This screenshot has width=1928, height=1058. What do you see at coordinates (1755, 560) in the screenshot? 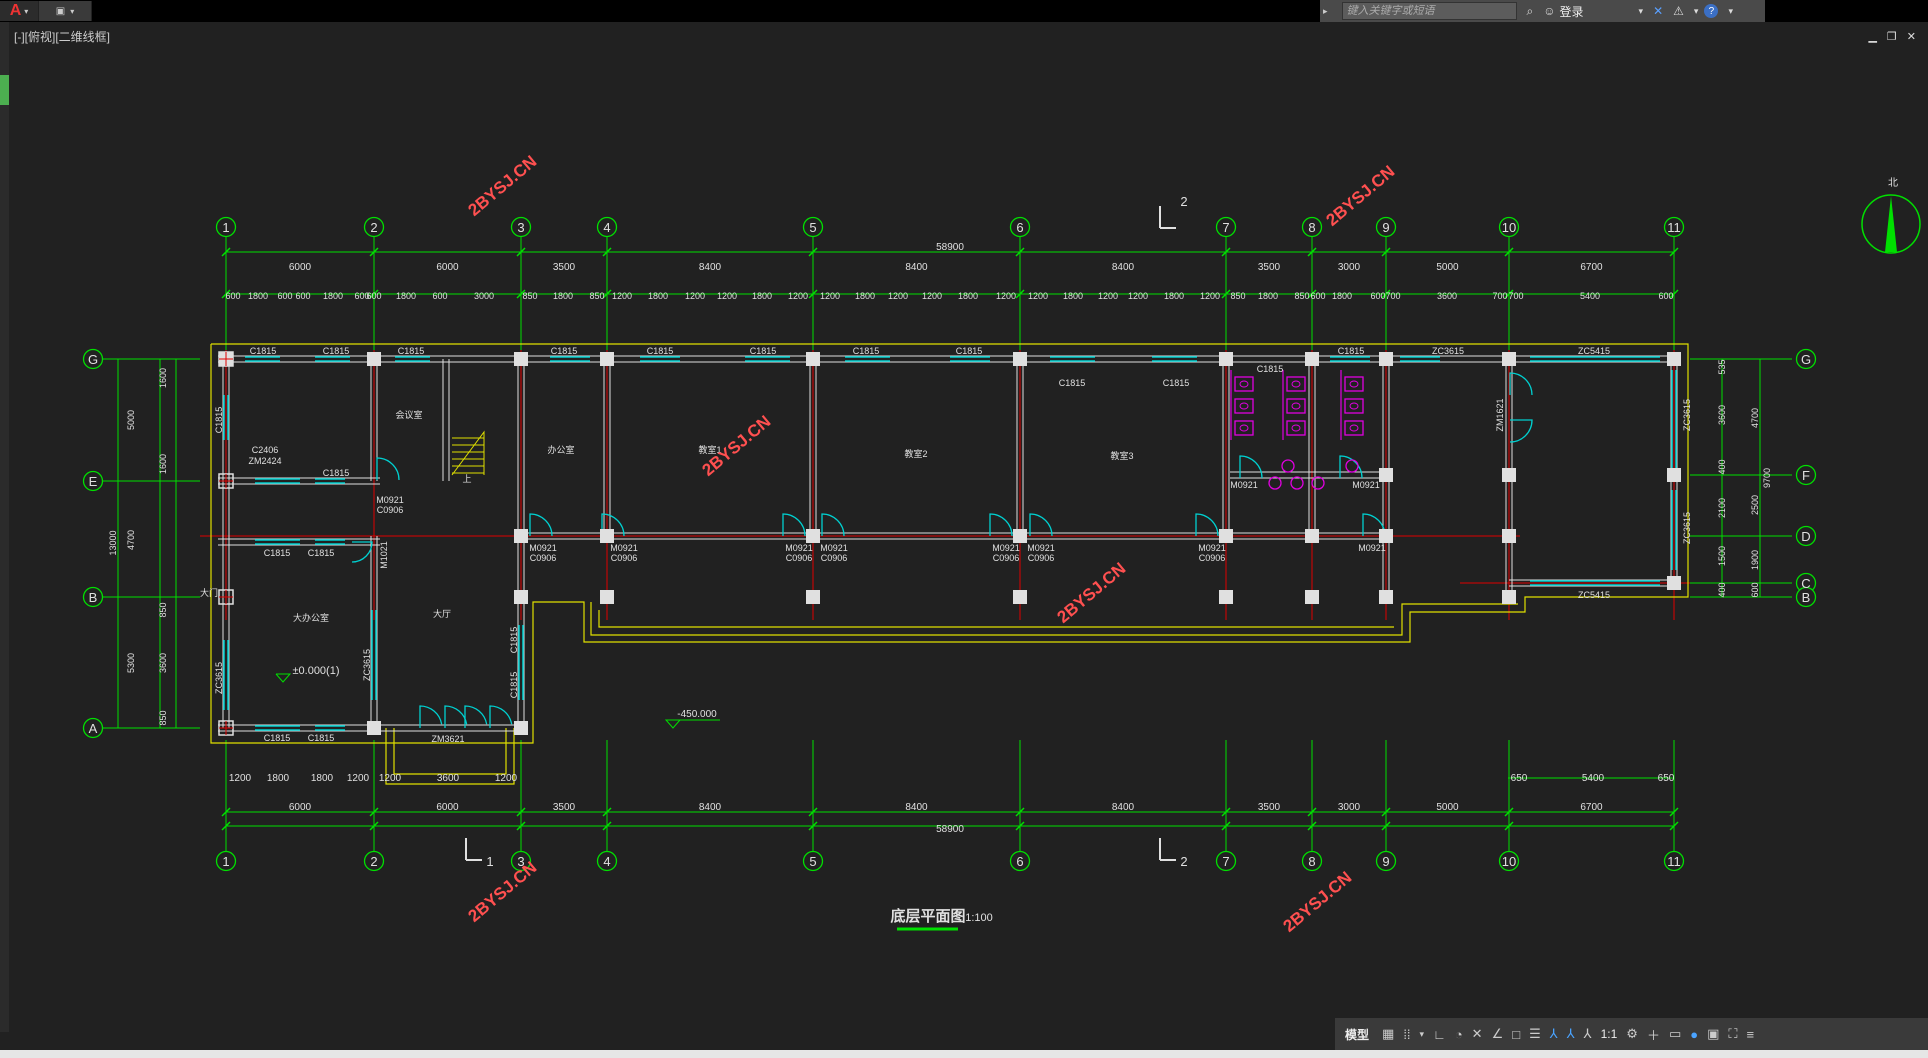
I see `dimension-text: 1900` at bounding box center [1755, 560].